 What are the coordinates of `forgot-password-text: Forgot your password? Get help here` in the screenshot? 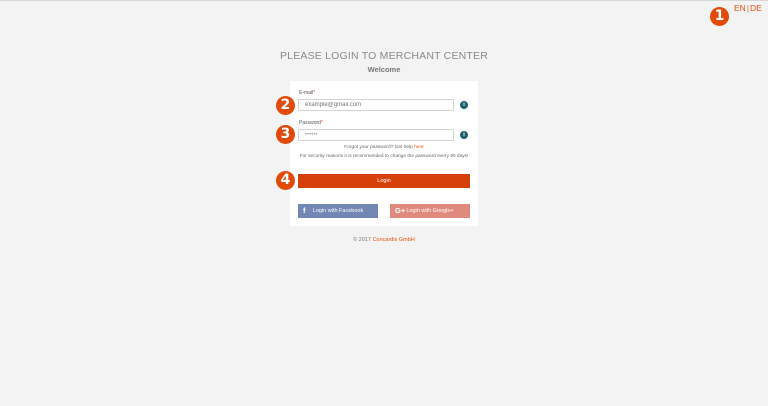 It's located at (384, 148).